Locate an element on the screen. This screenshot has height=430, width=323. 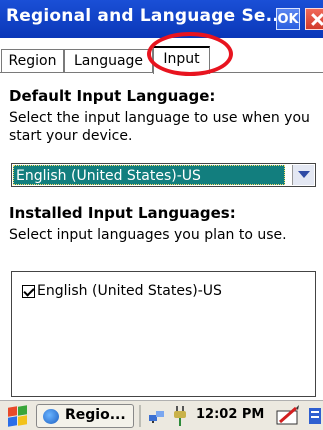
list-item-label: English (United States)-US is located at coordinates (129, 291).